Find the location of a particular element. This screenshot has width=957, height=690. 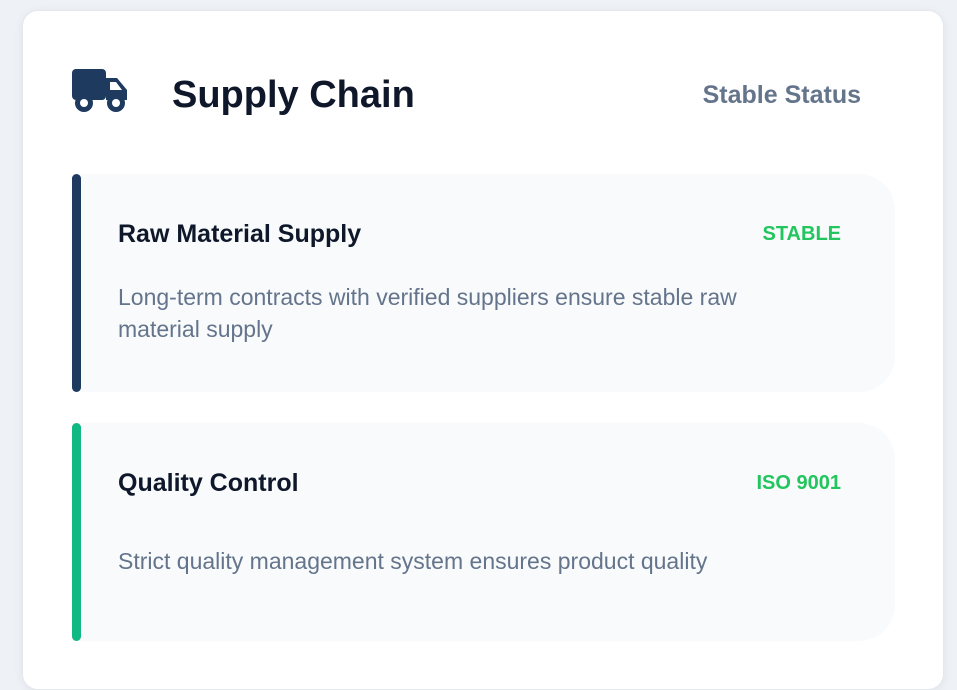

item-title: Quality Control is located at coordinates (208, 483).